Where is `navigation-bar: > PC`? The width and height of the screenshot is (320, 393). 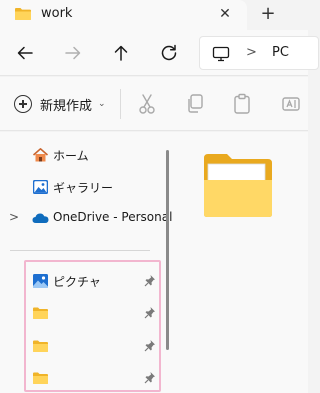
navigation-bar: > PC is located at coordinates (159, 53).